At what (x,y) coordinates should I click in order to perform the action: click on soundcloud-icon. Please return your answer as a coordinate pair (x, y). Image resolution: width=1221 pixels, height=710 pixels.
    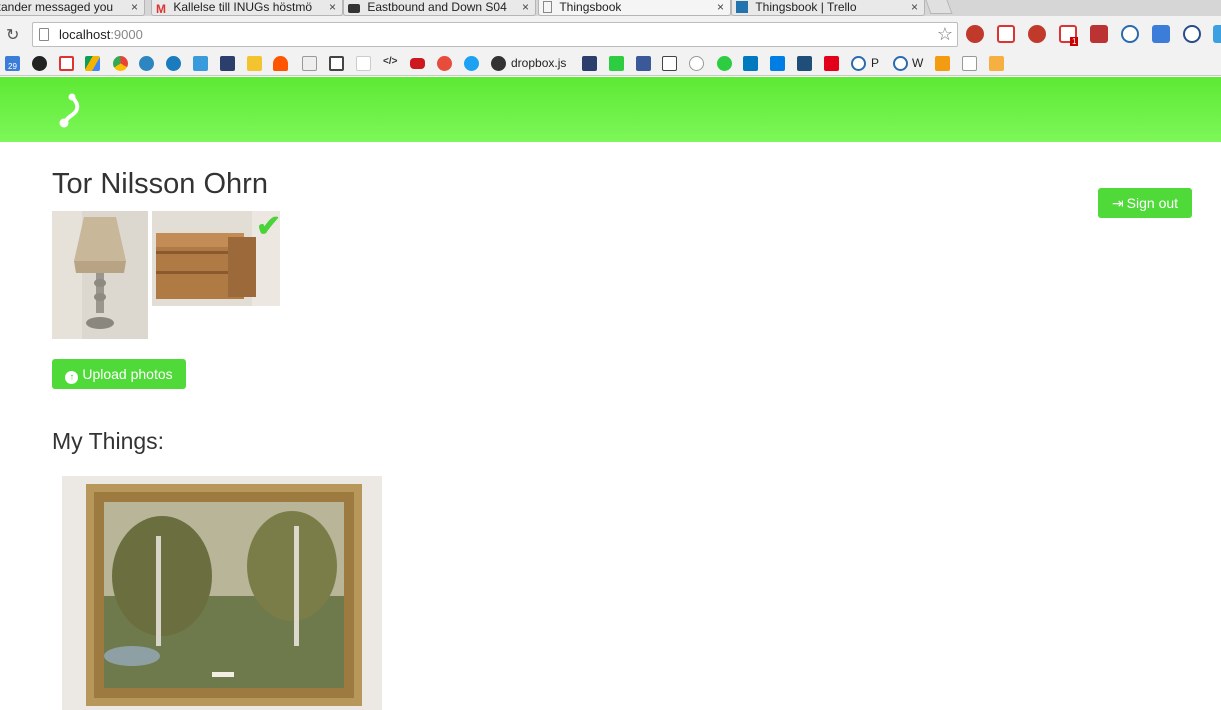
    Looking at the image, I should click on (280, 63).